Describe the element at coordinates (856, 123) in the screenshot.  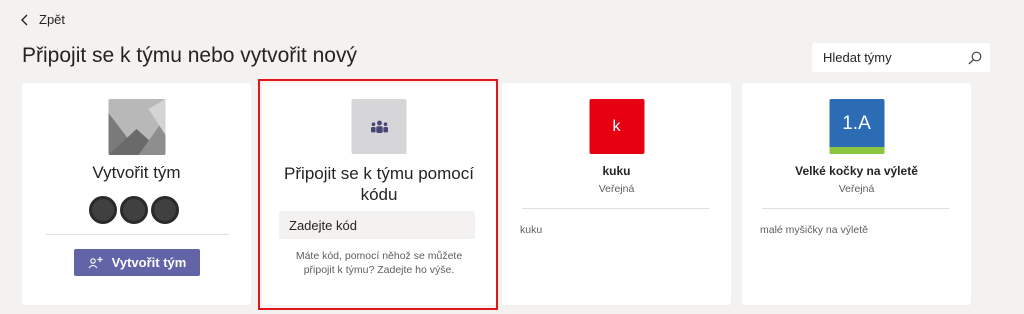
I see `team-tile-text: 1.A` at that location.